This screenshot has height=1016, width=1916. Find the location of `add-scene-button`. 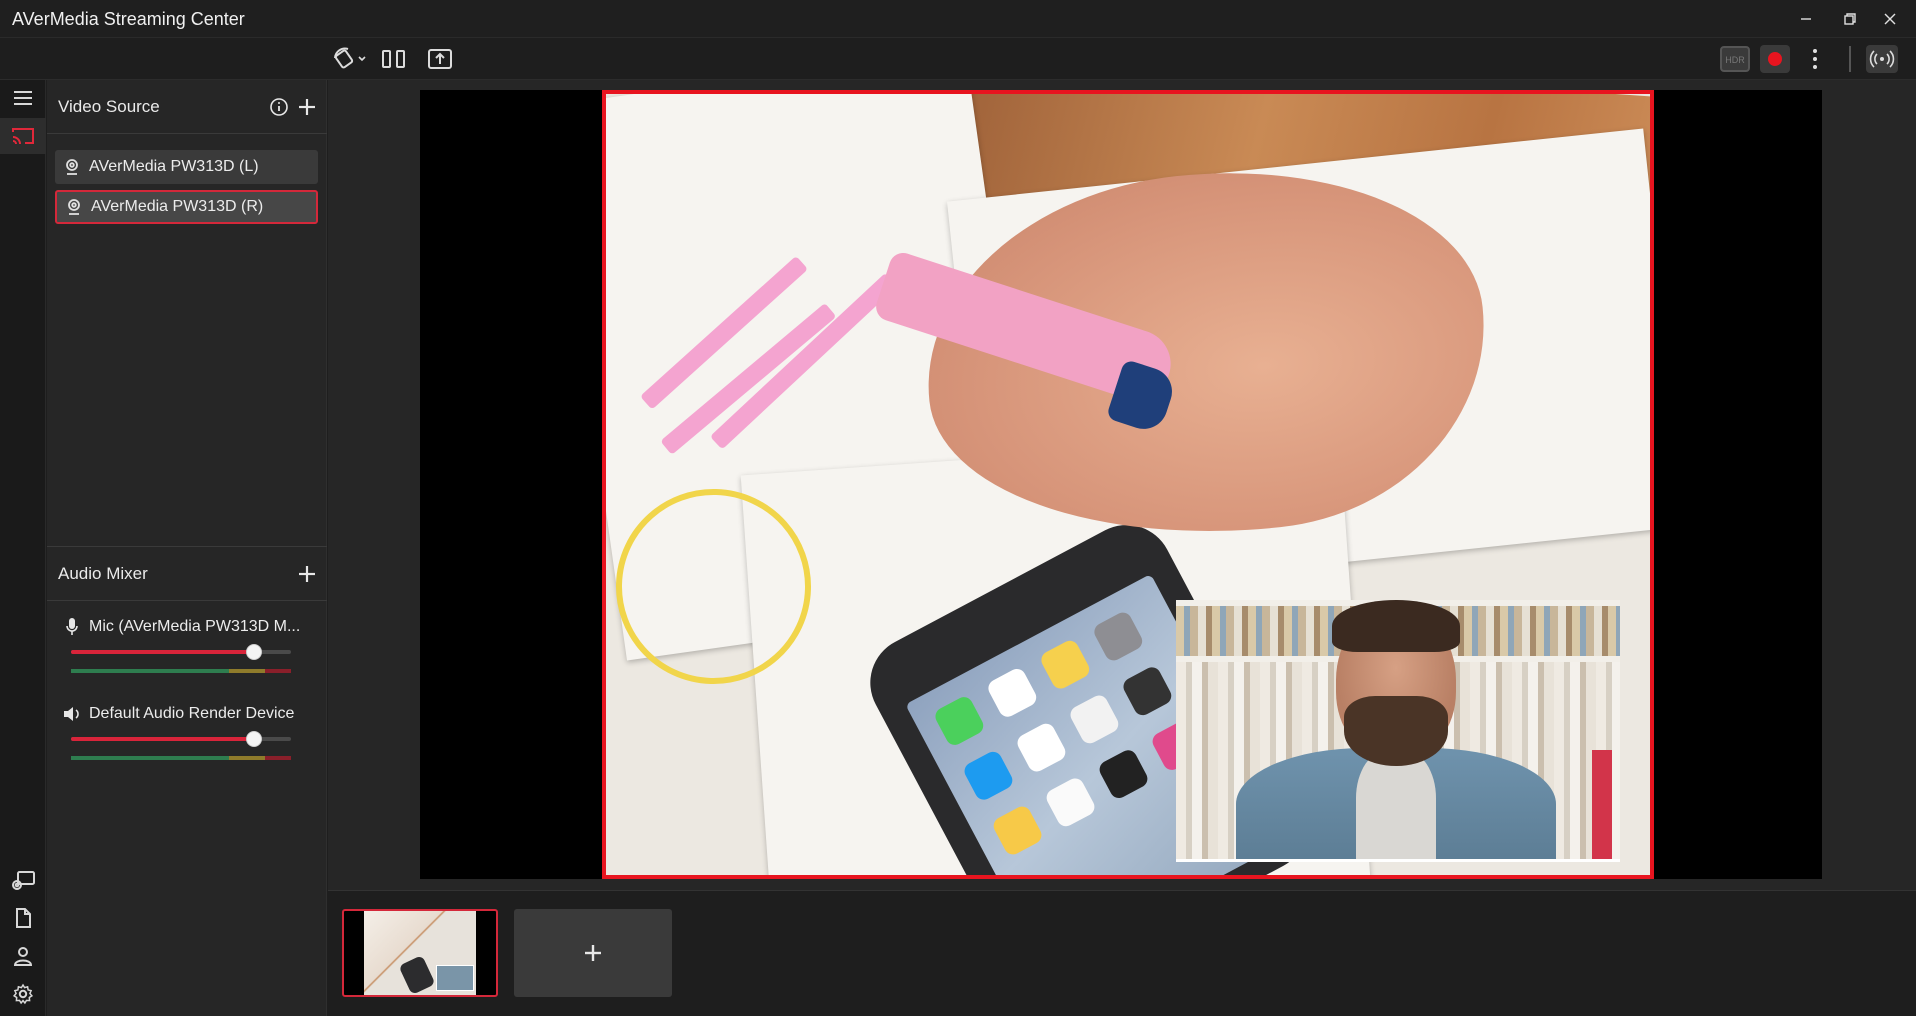

add-scene-button is located at coordinates (593, 953).